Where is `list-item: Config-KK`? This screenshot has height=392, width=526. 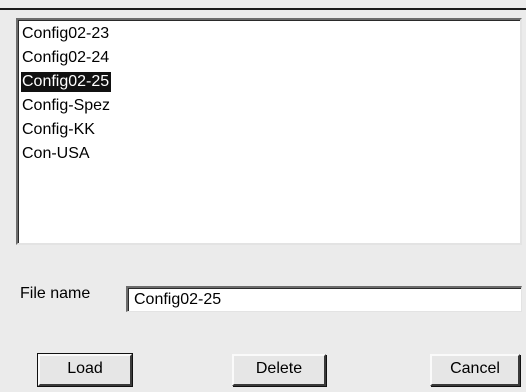
list-item: Config-KK is located at coordinates (270, 130).